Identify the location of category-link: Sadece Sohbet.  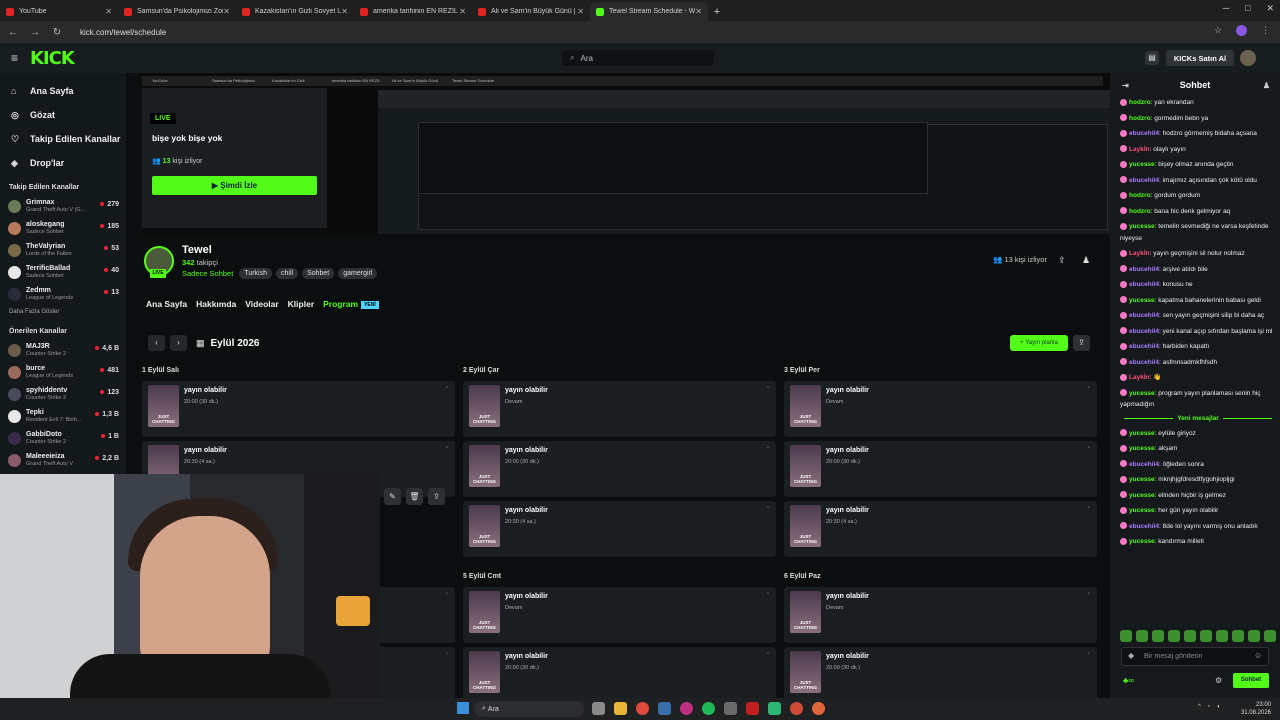
(207, 273).